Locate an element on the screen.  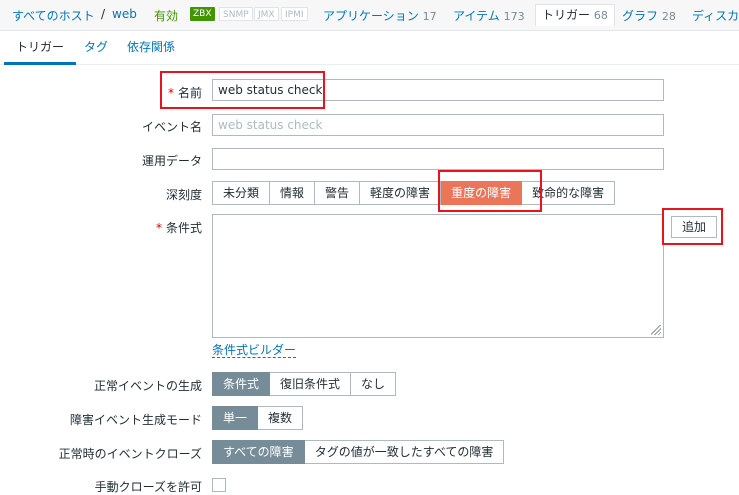
expression-label: * 条件式 is located at coordinates (179, 227).